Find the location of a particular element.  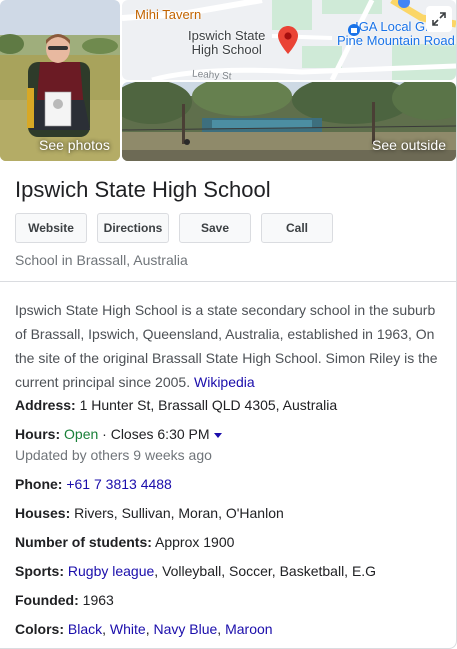

map-label-school: Ipswich State High School is located at coordinates (226, 43).